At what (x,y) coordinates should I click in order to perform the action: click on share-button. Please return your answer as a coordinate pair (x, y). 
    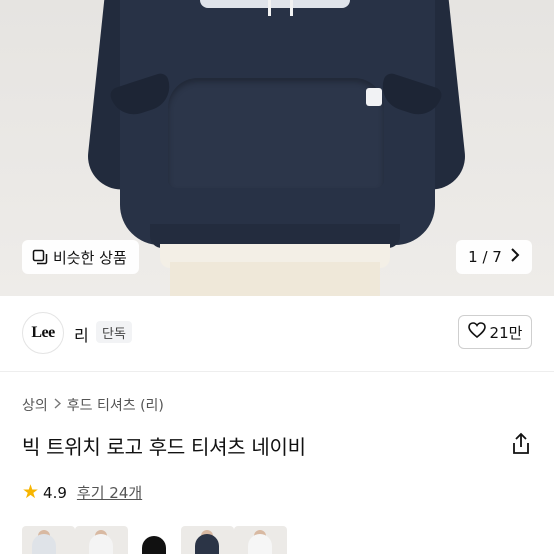
    Looking at the image, I should click on (521, 444).